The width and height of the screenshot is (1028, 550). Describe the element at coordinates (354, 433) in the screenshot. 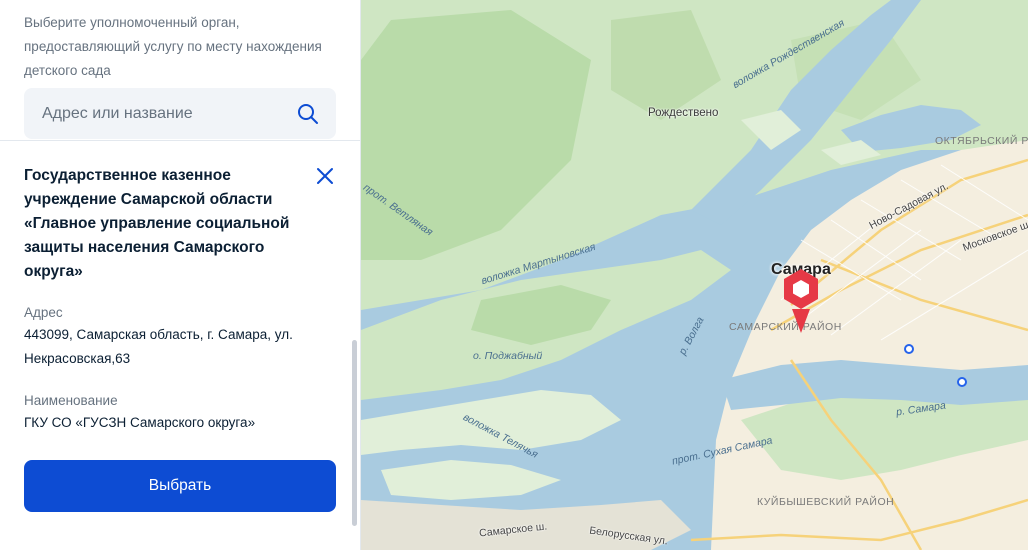

I see `panel-scrollbar` at that location.